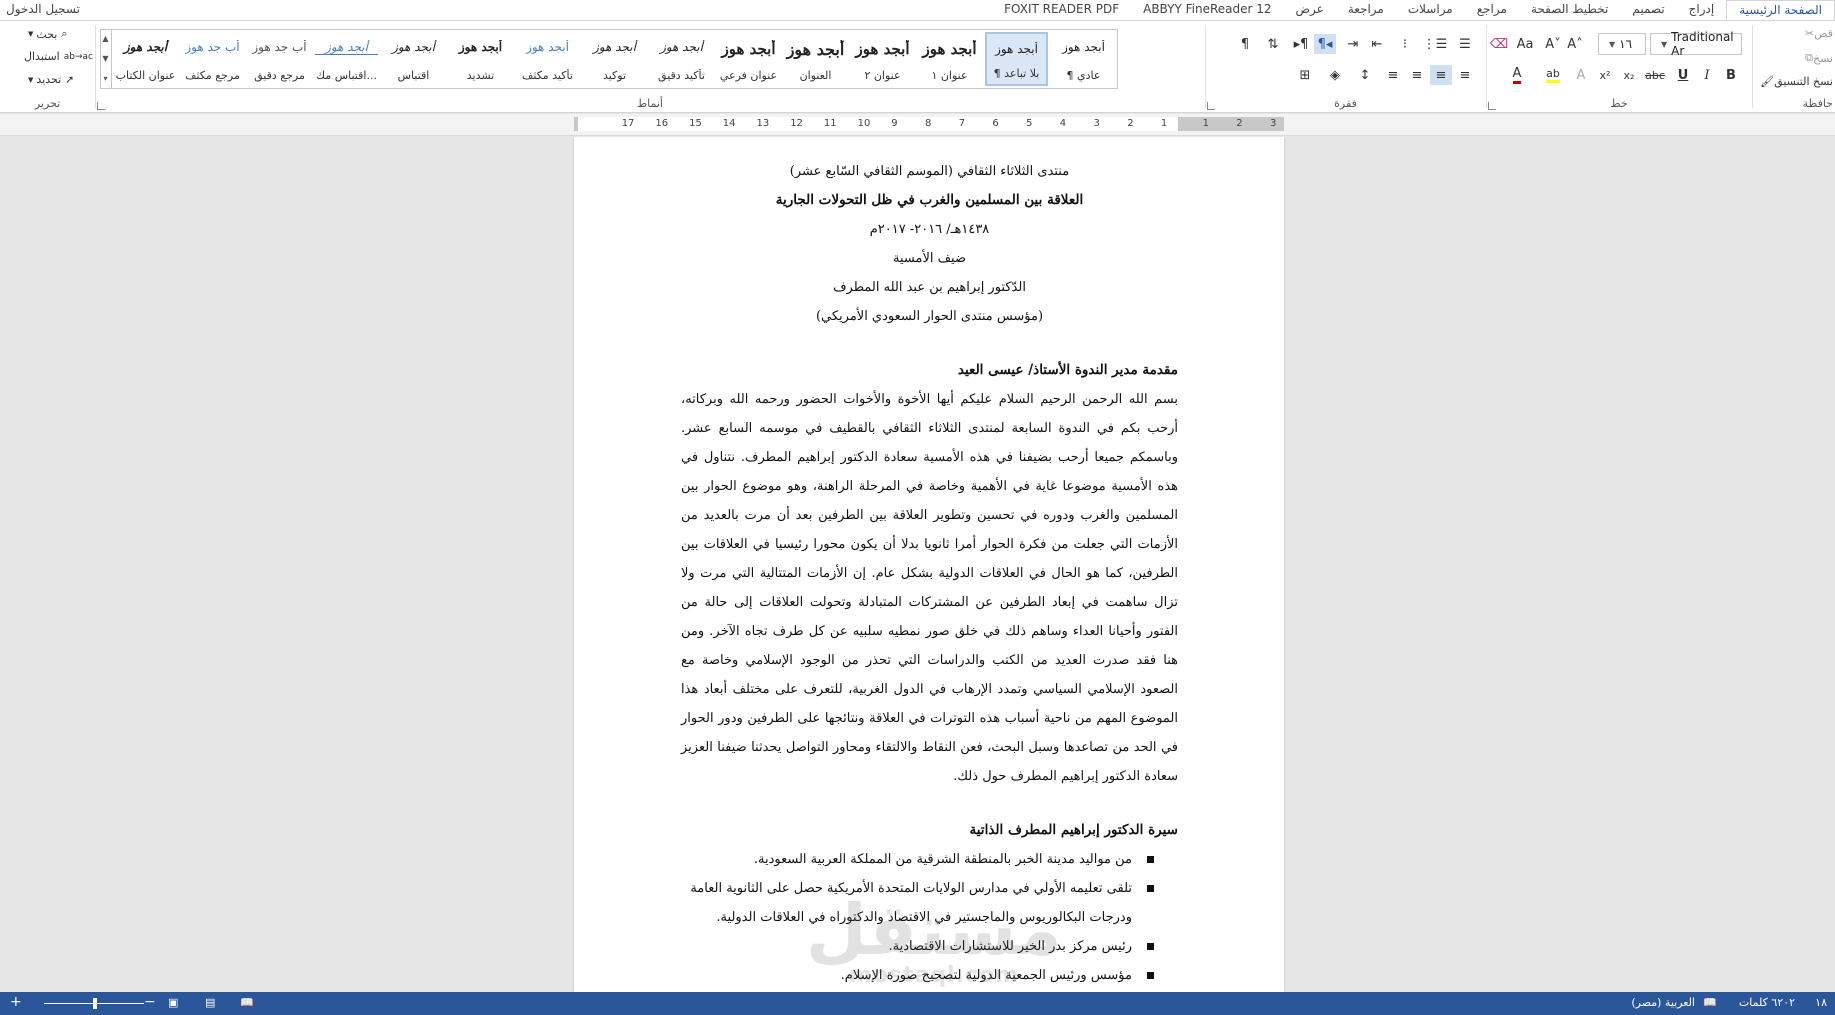 The width and height of the screenshot is (1835, 1015). I want to click on grow-font-icon: A˄, so click(1575, 44).